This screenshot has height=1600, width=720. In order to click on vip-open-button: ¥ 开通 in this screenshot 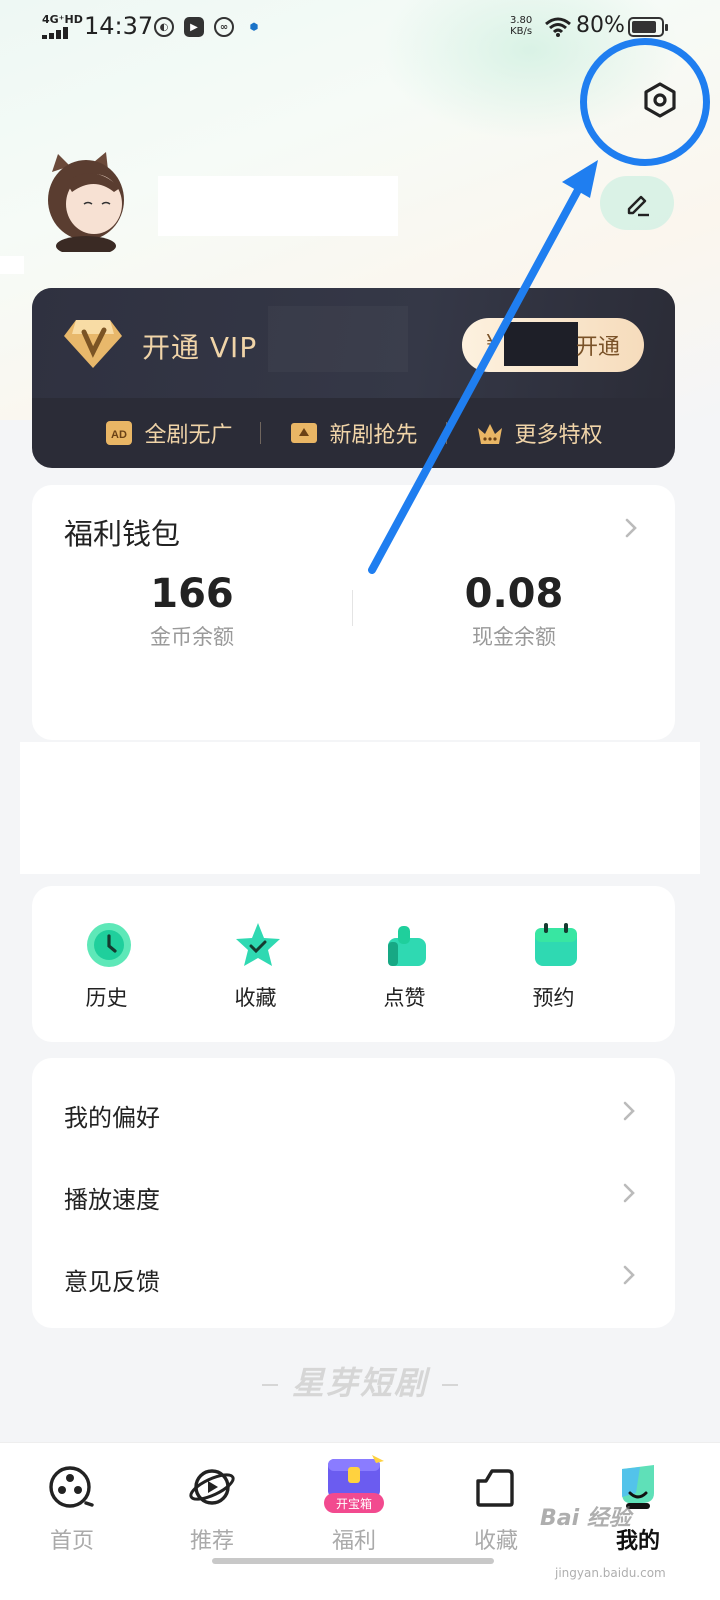, I will do `click(553, 345)`.